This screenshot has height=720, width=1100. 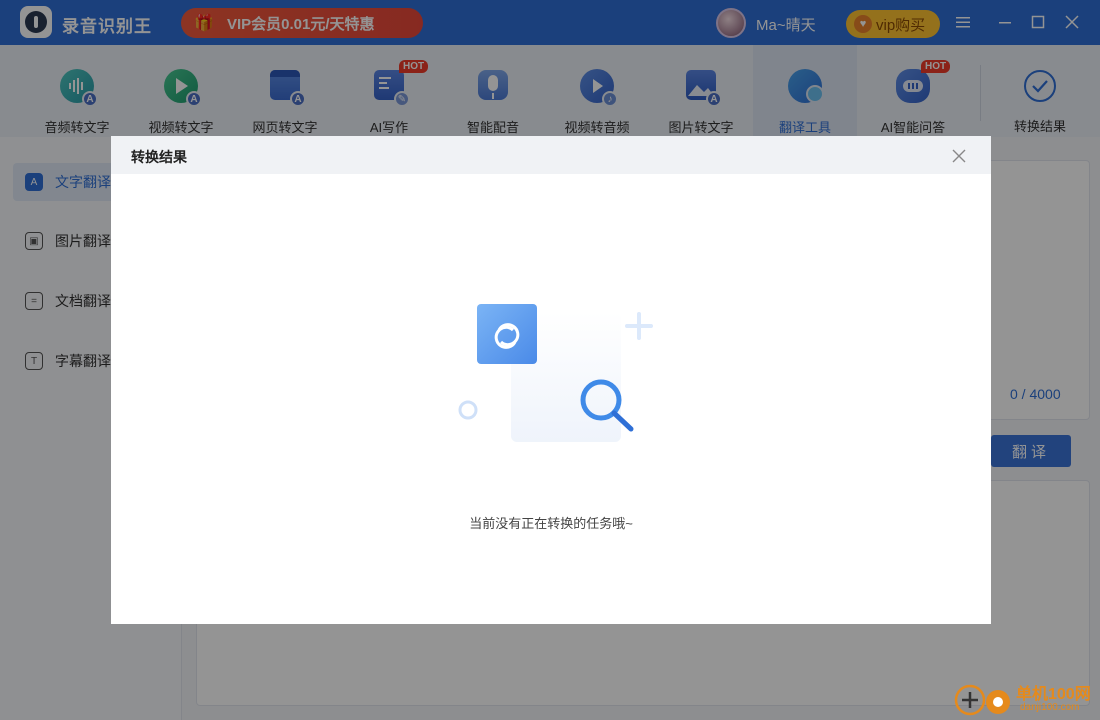 What do you see at coordinates (556, 376) in the screenshot?
I see `empty-state-illustration` at bounding box center [556, 376].